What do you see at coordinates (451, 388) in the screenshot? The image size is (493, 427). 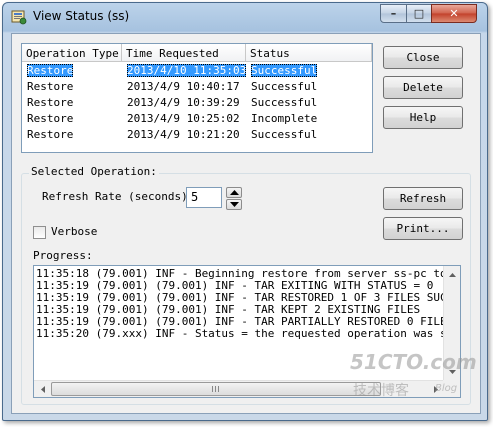 I see `scrollbar-corner` at bounding box center [451, 388].